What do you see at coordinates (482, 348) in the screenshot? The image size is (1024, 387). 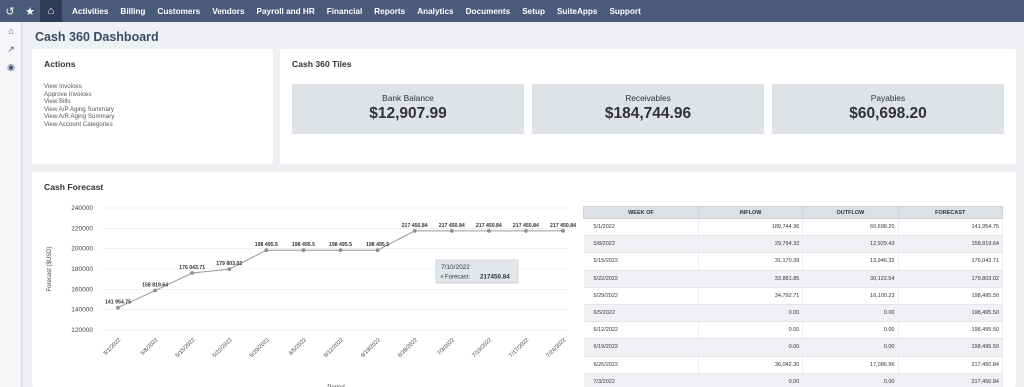 I see `x-tick-label: 7/10/2022` at bounding box center [482, 348].